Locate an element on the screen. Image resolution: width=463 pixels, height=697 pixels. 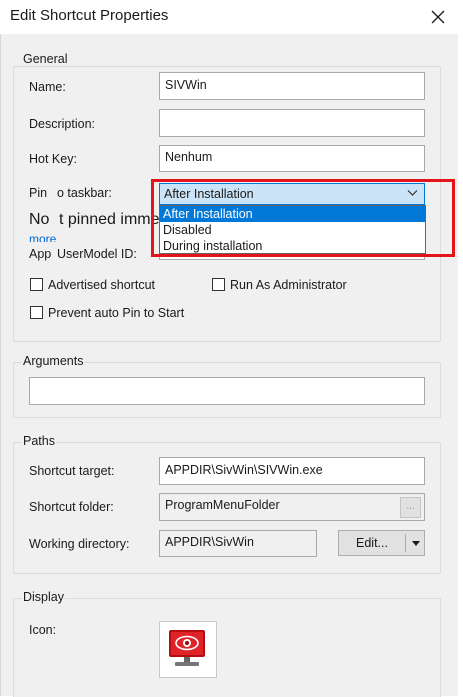
hotkey-field: Nenhum is located at coordinates (292, 158).